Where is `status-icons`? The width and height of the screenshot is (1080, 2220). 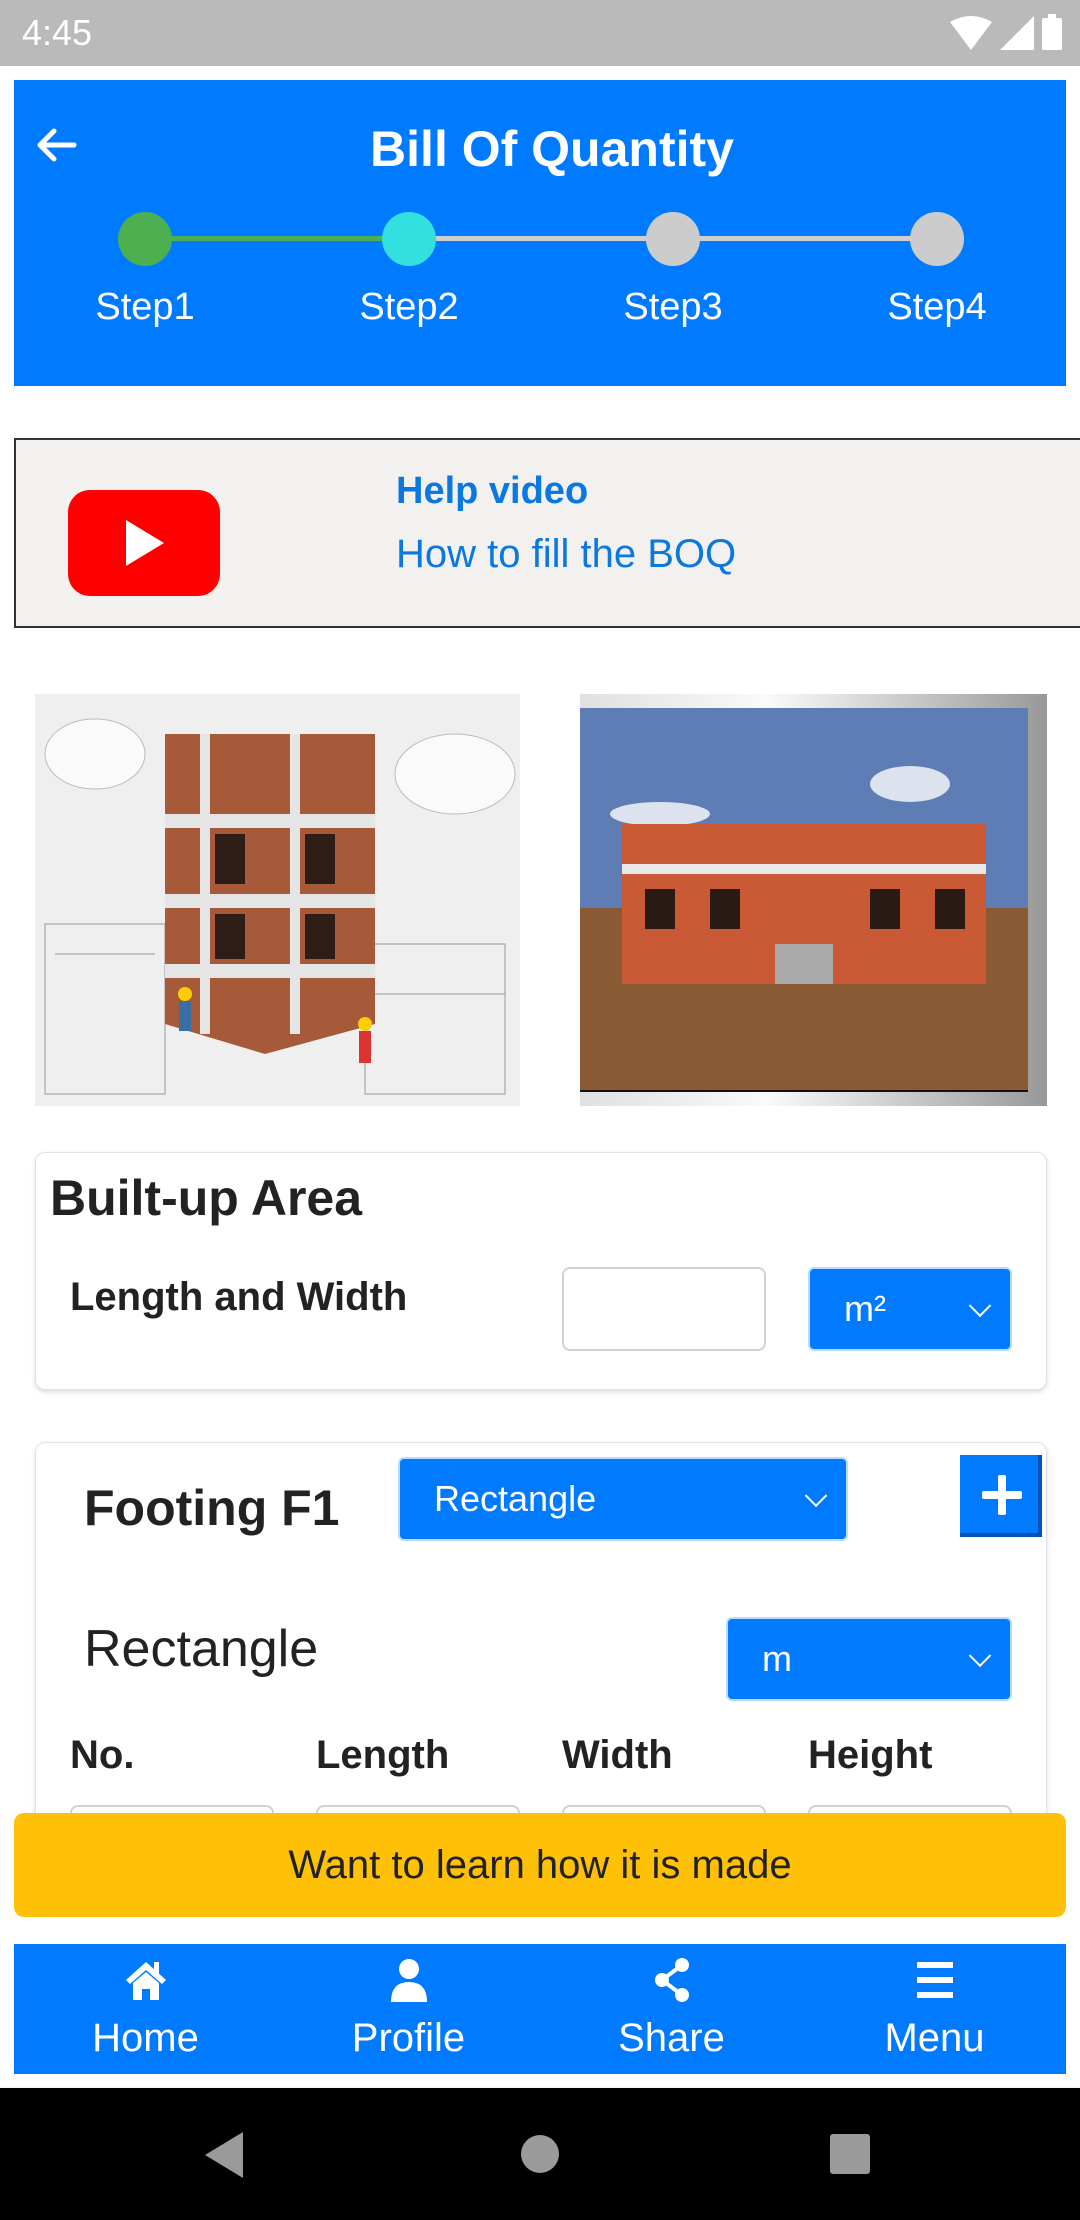 status-icons is located at coordinates (1006, 32).